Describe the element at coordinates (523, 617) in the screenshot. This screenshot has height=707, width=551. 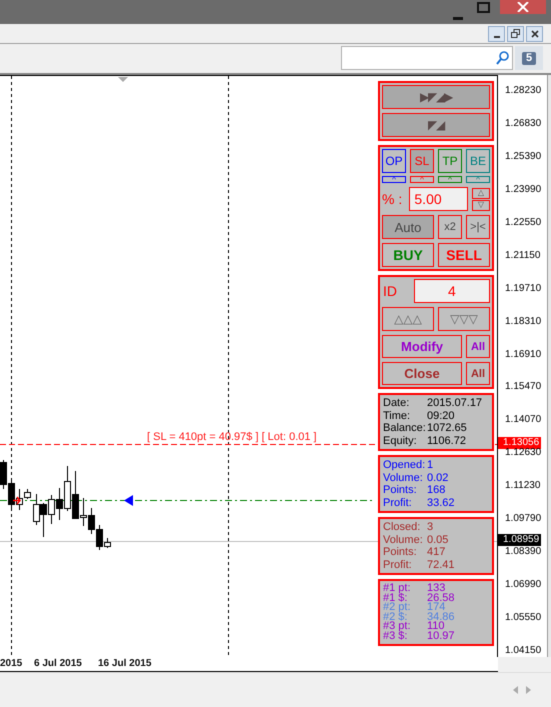
I see `price-label: 1.05550` at that location.